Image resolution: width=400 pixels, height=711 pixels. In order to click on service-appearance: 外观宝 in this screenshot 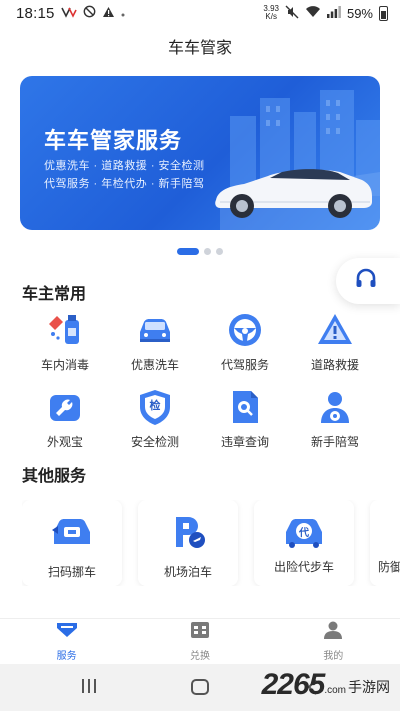, I will do `click(65, 418)`.